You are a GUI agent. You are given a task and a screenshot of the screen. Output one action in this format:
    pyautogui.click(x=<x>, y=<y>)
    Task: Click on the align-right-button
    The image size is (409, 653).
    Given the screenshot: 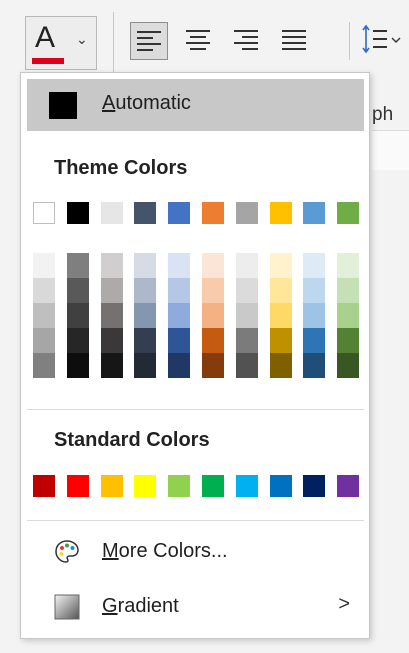 What is the action you would take?
    pyautogui.click(x=247, y=41)
    